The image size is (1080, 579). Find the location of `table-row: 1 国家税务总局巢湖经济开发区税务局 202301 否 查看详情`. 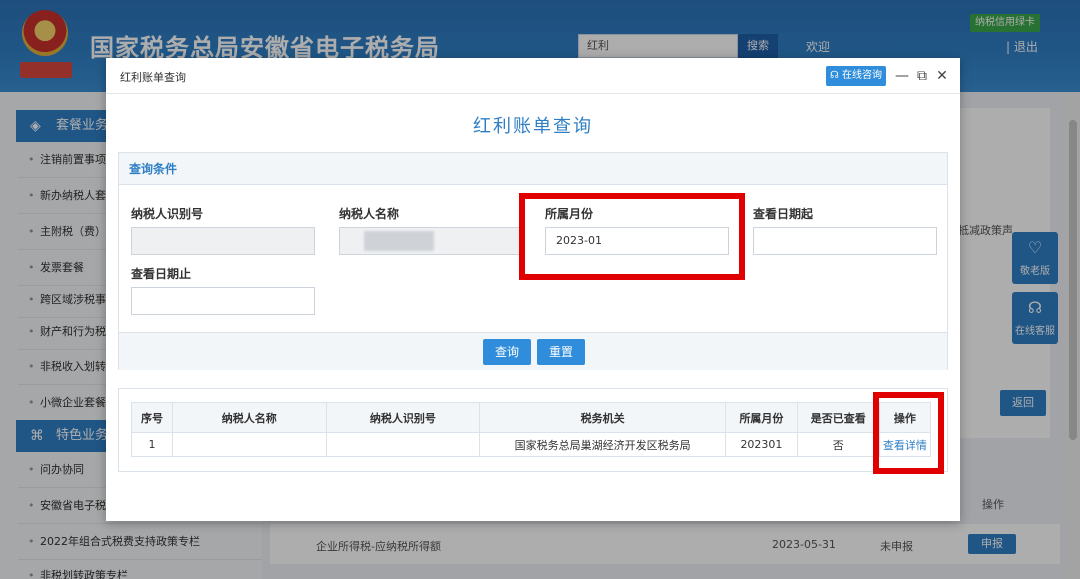

table-row: 1 国家税务总局巢湖经济开发区税务局 202301 否 查看详情 is located at coordinates (531, 444).